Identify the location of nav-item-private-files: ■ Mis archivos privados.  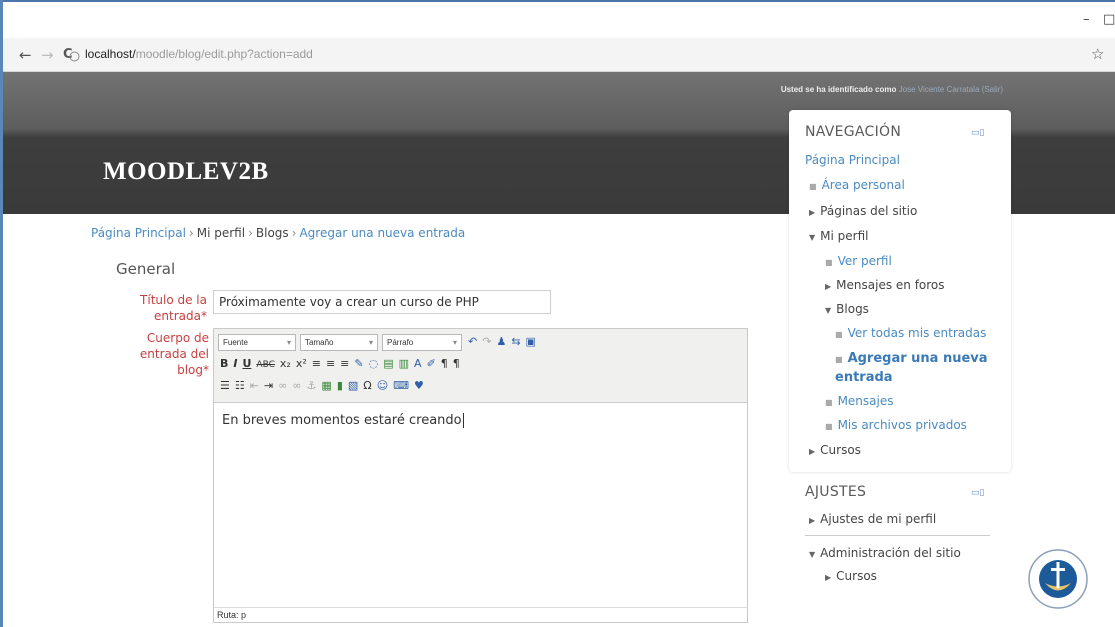
(896, 425).